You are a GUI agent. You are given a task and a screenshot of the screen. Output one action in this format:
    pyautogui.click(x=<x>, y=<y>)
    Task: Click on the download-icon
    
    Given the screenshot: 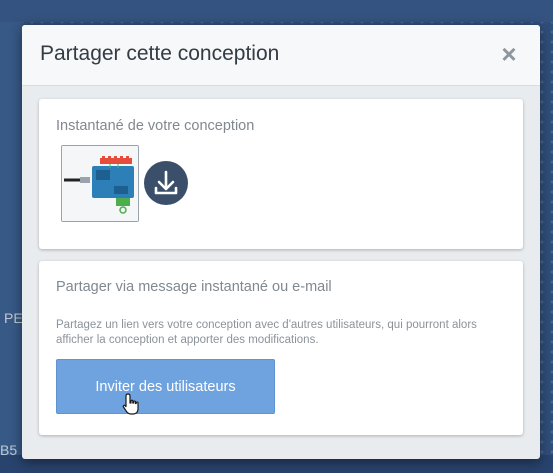 What is the action you would take?
    pyautogui.click(x=166, y=182)
    